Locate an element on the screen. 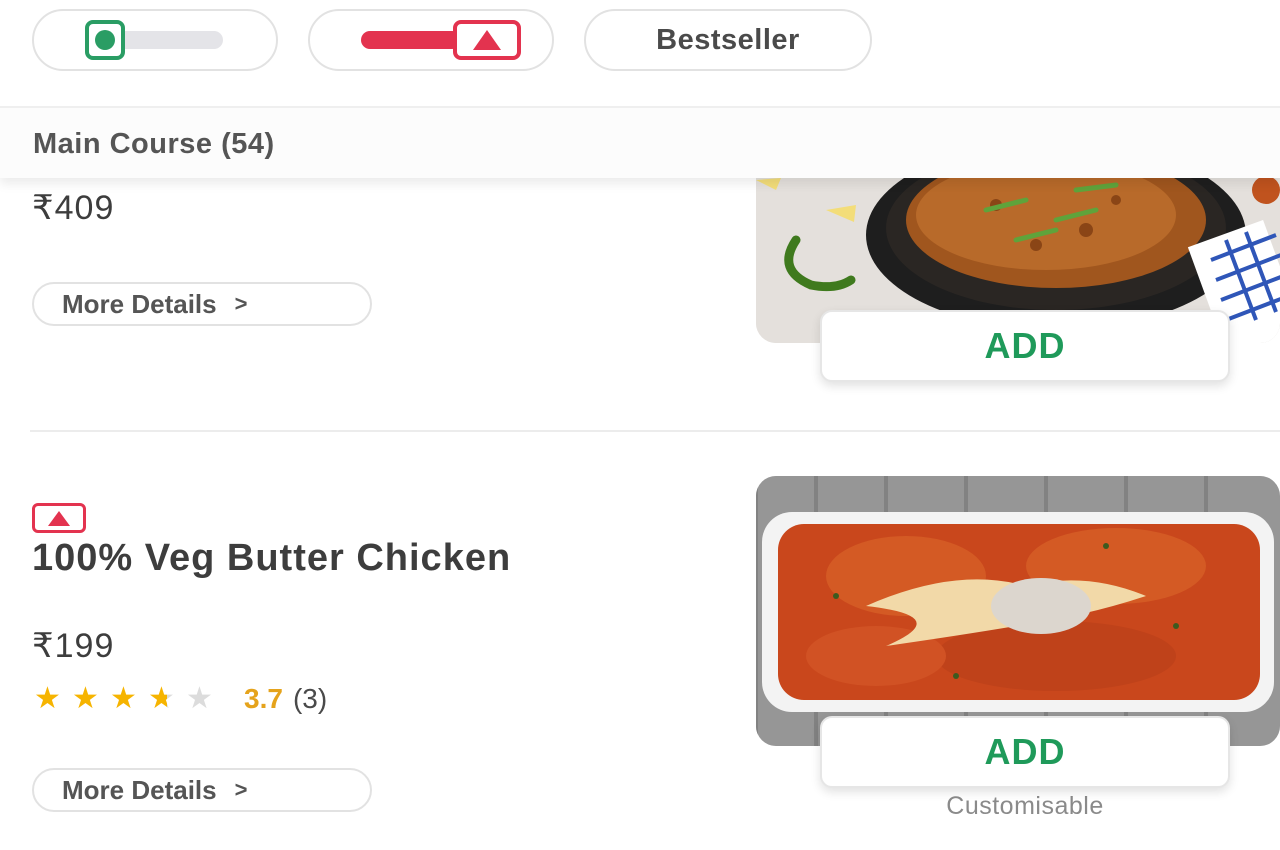 The image size is (1280, 850). item-price: ₹409 is located at coordinates (73, 208).